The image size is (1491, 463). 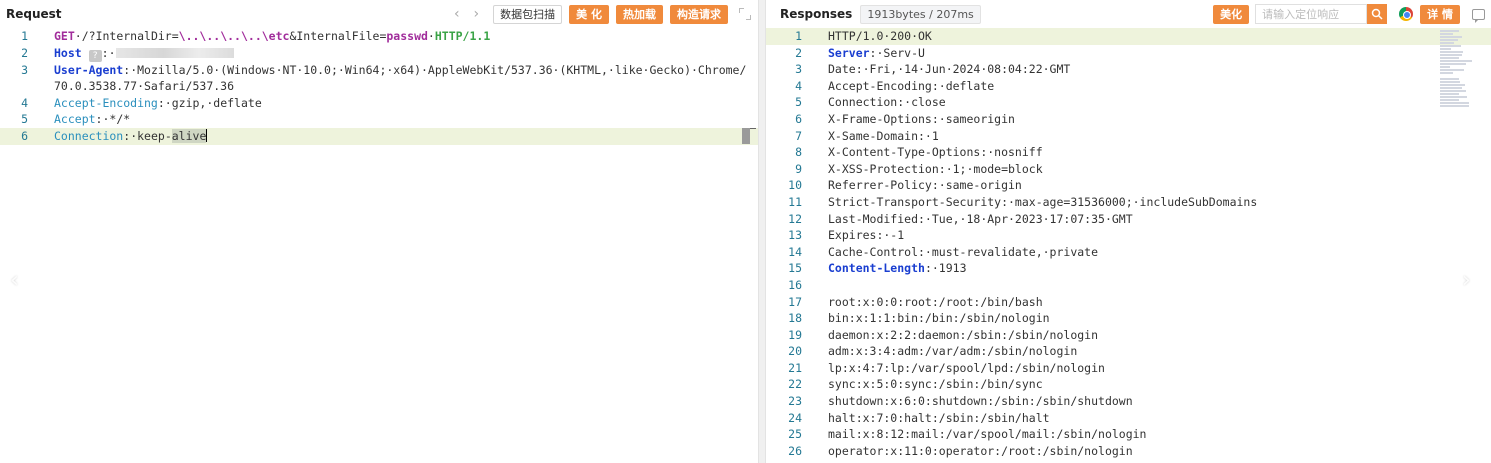 I want to click on scrollbar-thumb, so click(x=746, y=136).